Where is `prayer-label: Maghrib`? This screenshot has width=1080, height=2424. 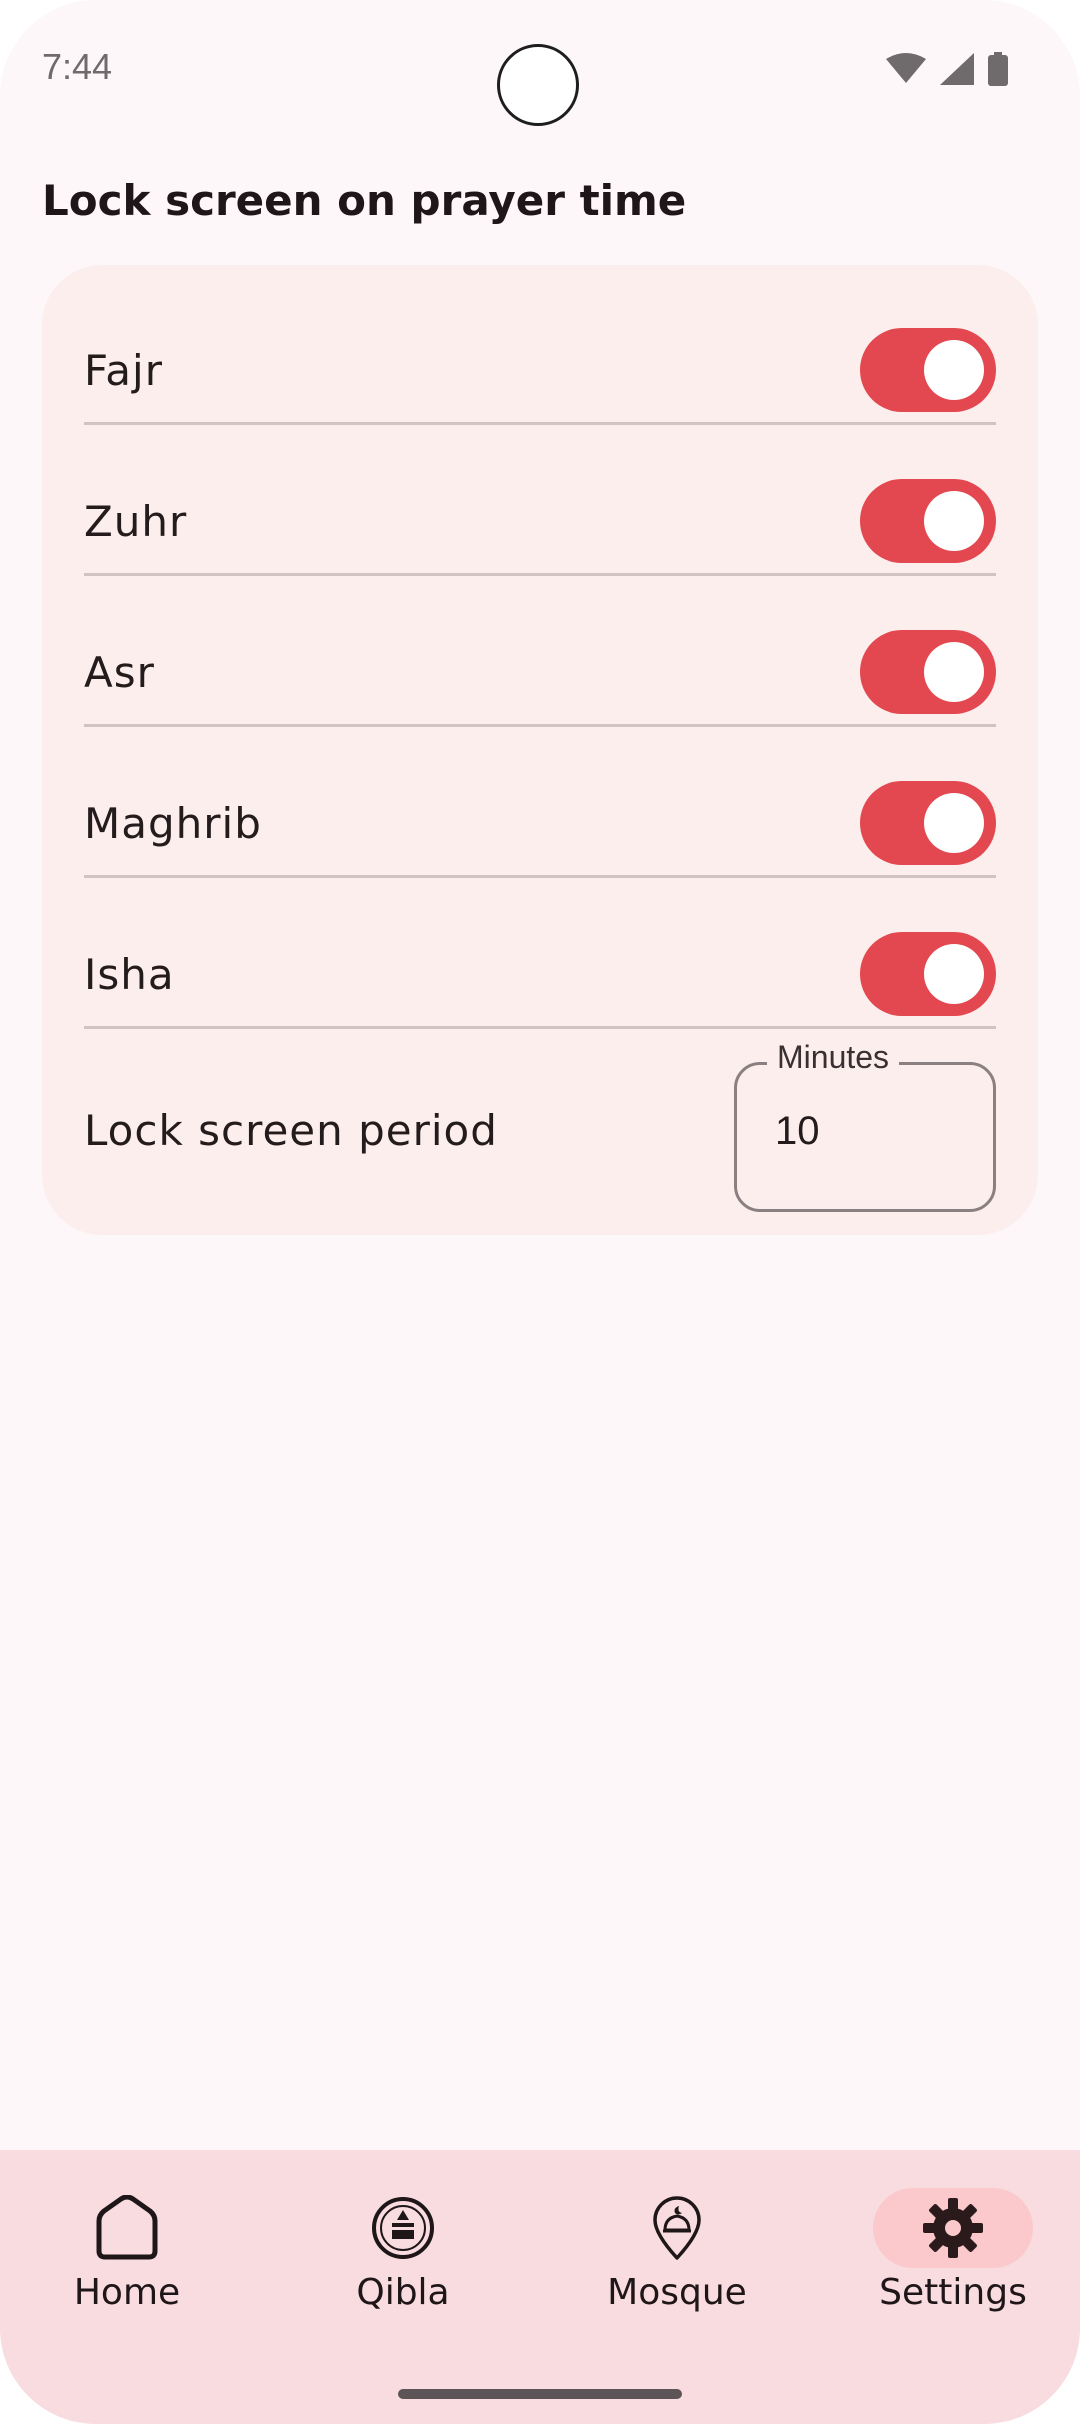
prayer-label: Maghrib is located at coordinates (173, 823).